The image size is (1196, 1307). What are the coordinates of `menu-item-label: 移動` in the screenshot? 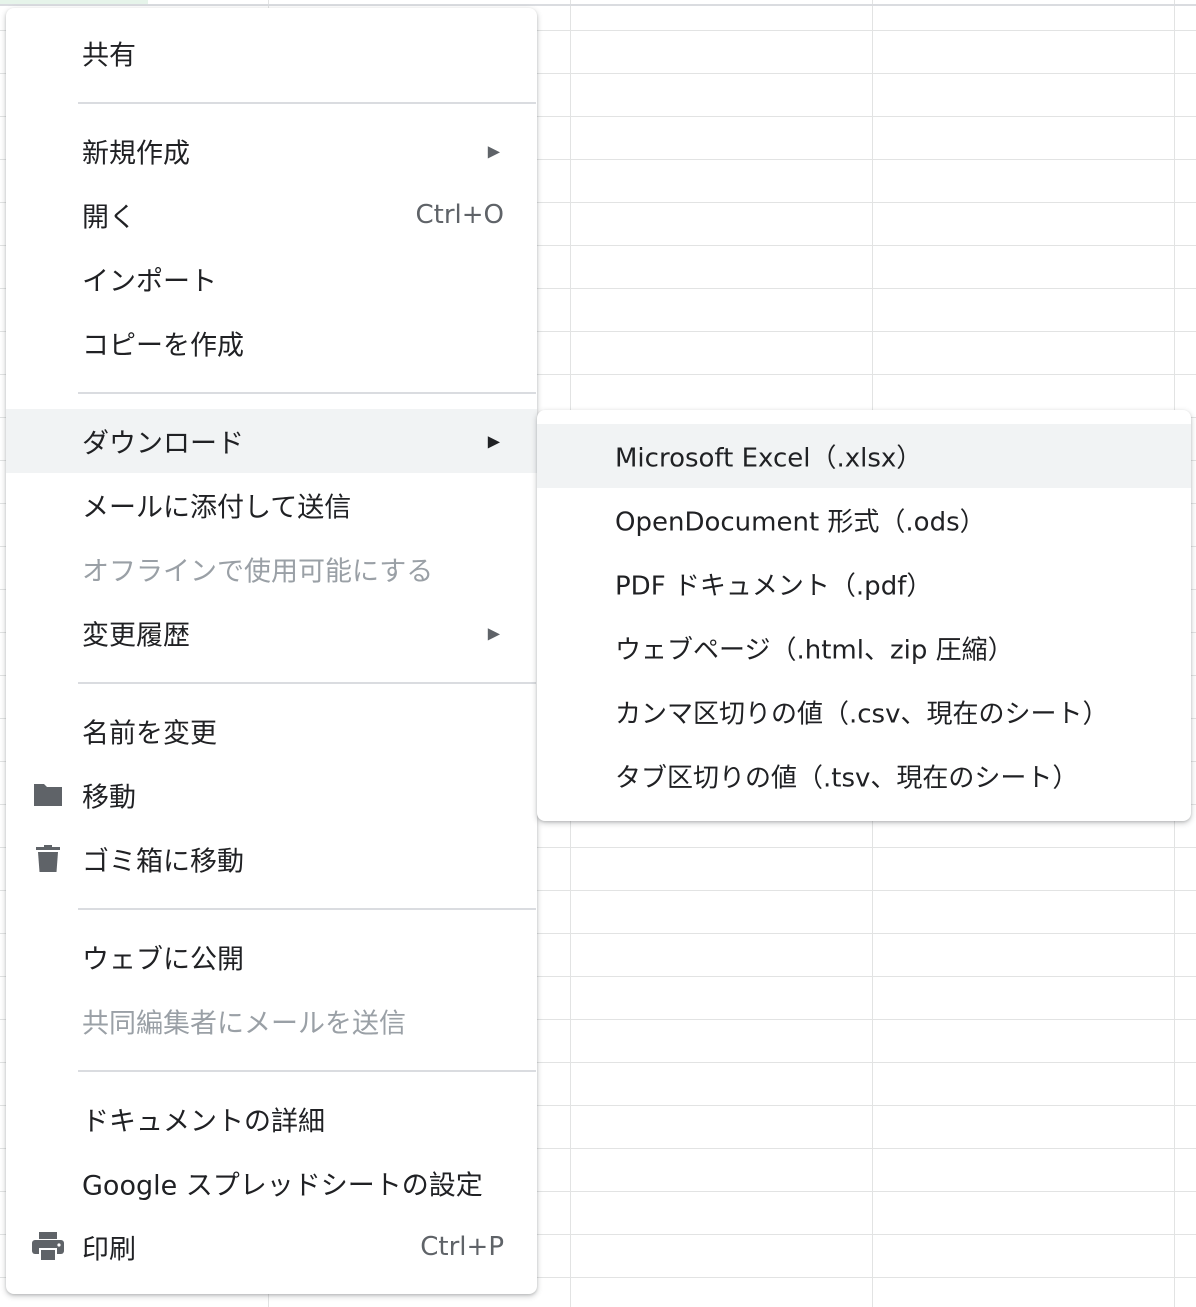 It's located at (109, 798).